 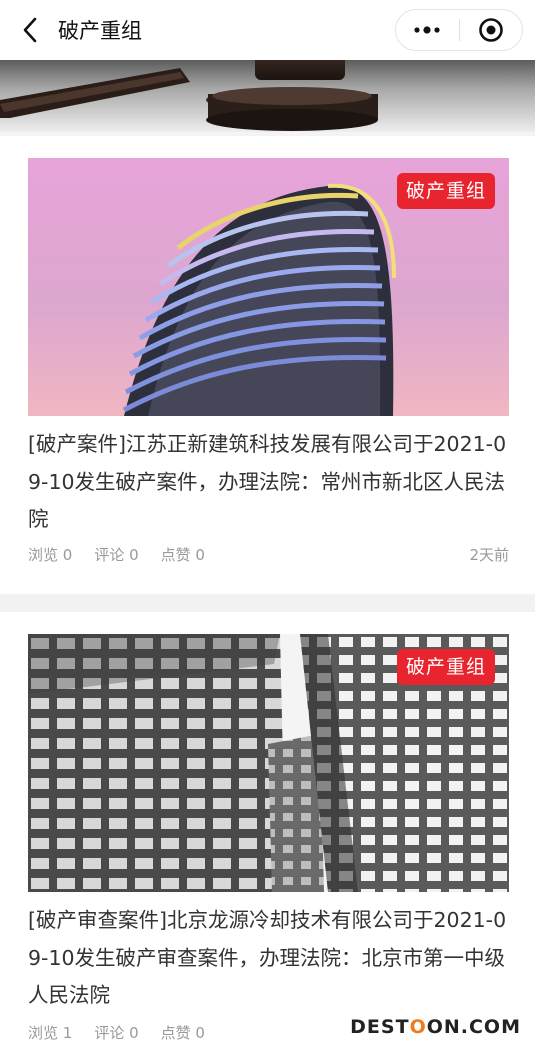 What do you see at coordinates (100, 31) in the screenshot?
I see `page-title: 破产重组` at bounding box center [100, 31].